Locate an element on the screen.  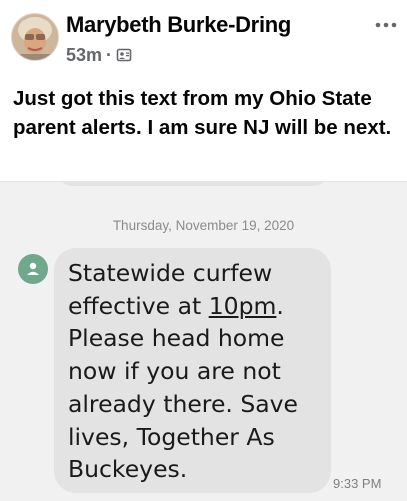
more-options-icon is located at coordinates (386, 25).